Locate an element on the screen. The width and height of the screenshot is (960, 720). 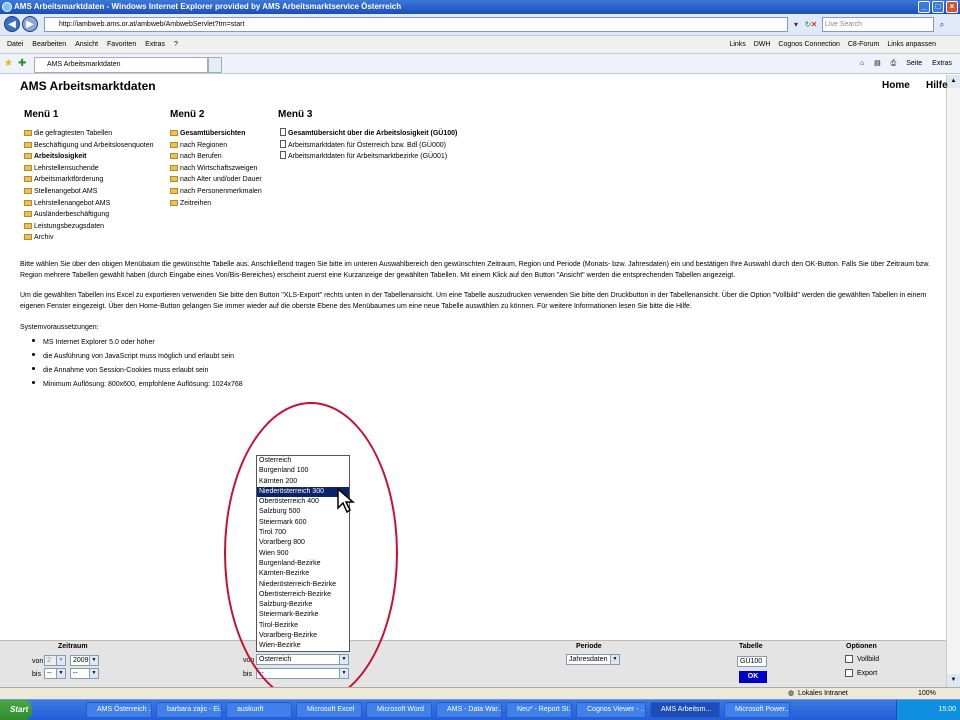
menu1-item: Archiv is located at coordinates (88, 238).